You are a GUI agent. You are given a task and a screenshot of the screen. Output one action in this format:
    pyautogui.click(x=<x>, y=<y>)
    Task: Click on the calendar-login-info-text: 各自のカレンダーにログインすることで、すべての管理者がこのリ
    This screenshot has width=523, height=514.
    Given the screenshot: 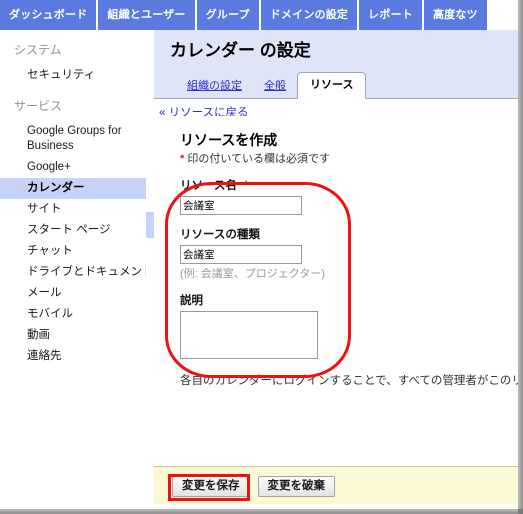 What is the action you would take?
    pyautogui.click(x=349, y=381)
    